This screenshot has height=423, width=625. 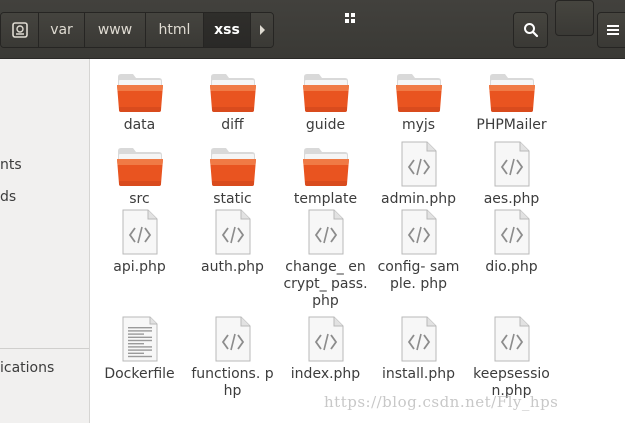 I want to click on chevron-right-icon, so click(x=262, y=30).